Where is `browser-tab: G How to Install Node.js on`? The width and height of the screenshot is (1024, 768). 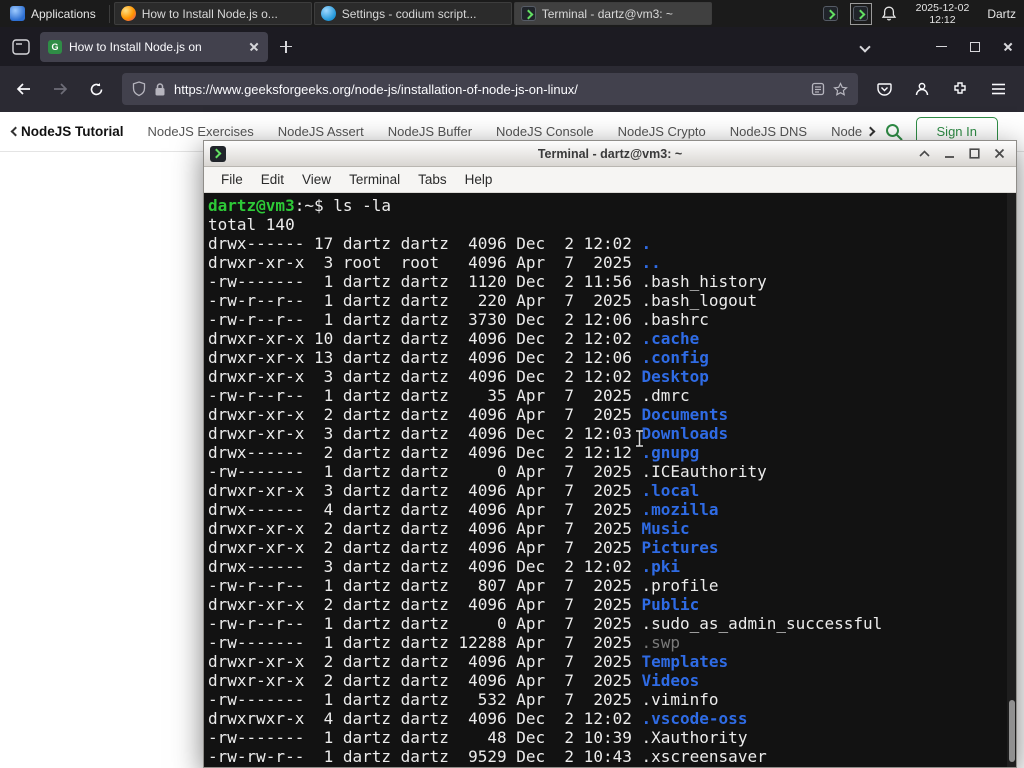
browser-tab: G How to Install Node.js on is located at coordinates (154, 46).